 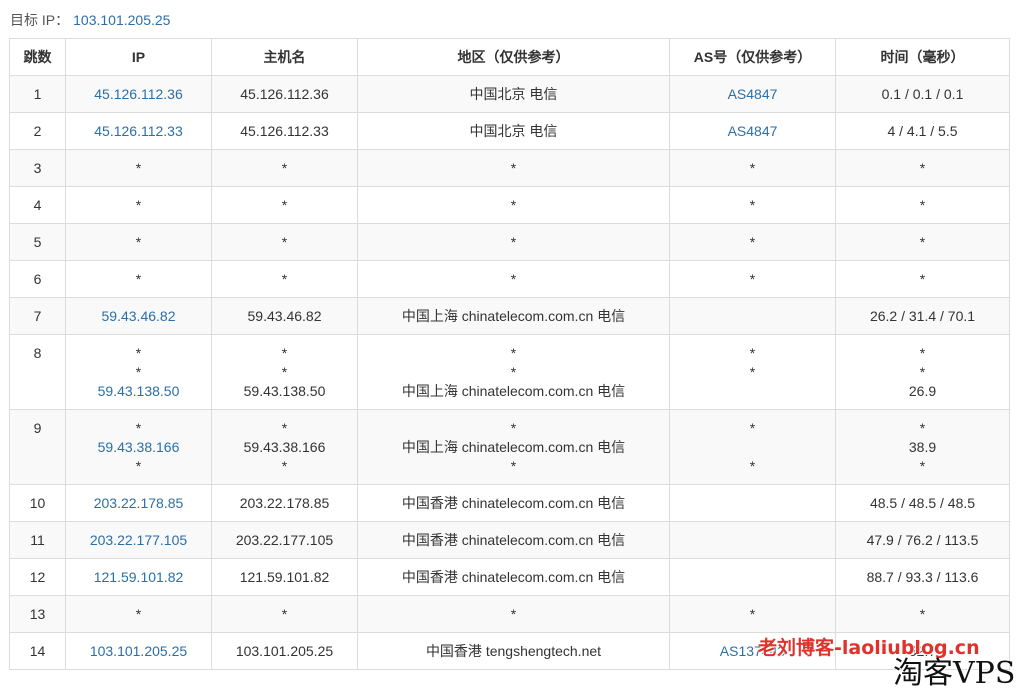 What do you see at coordinates (513, 503) in the screenshot?
I see `region-cell: 中国香港 chinatelecom.com.cn 电信` at bounding box center [513, 503].